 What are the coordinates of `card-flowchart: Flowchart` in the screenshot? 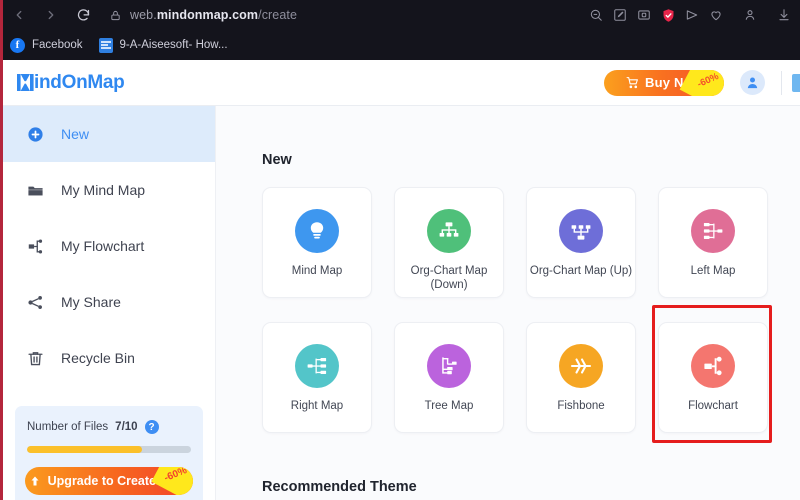 It's located at (713, 377).